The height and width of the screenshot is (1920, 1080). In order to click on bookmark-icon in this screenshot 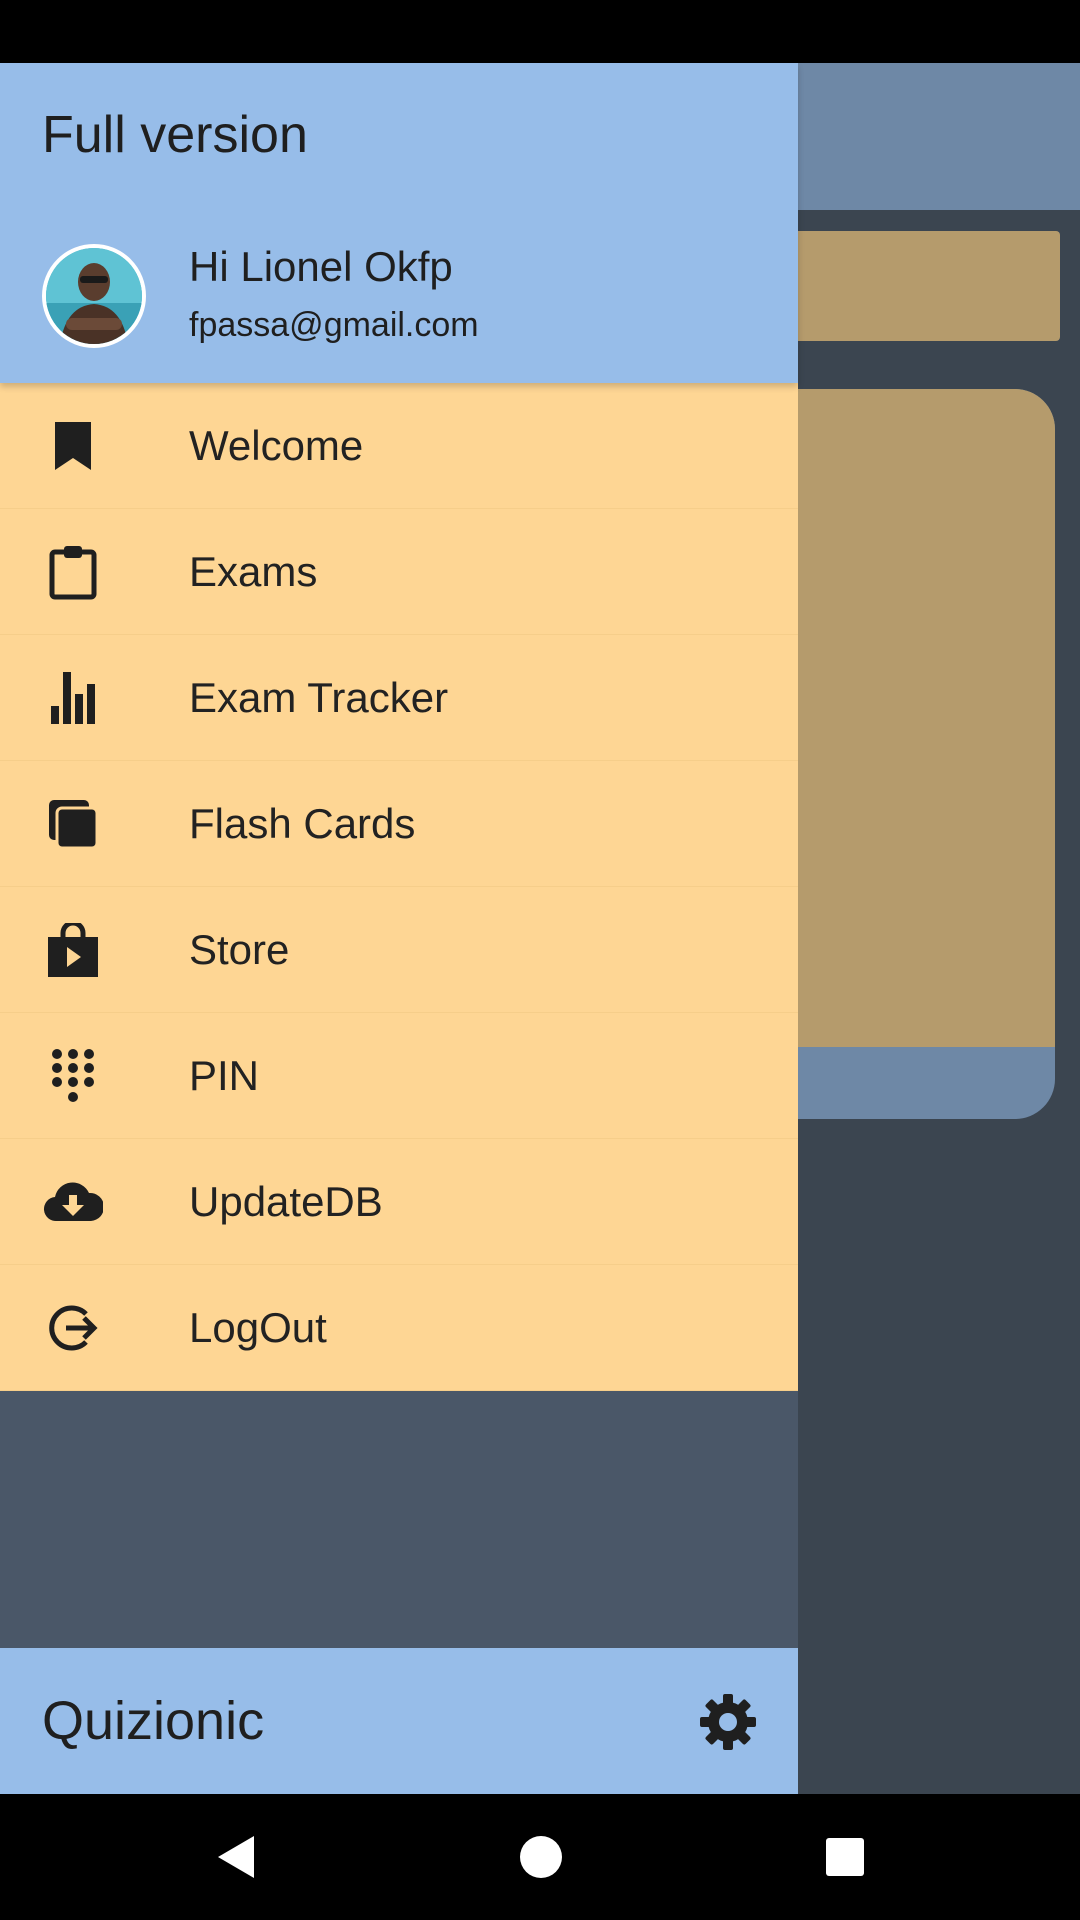, I will do `click(73, 446)`.